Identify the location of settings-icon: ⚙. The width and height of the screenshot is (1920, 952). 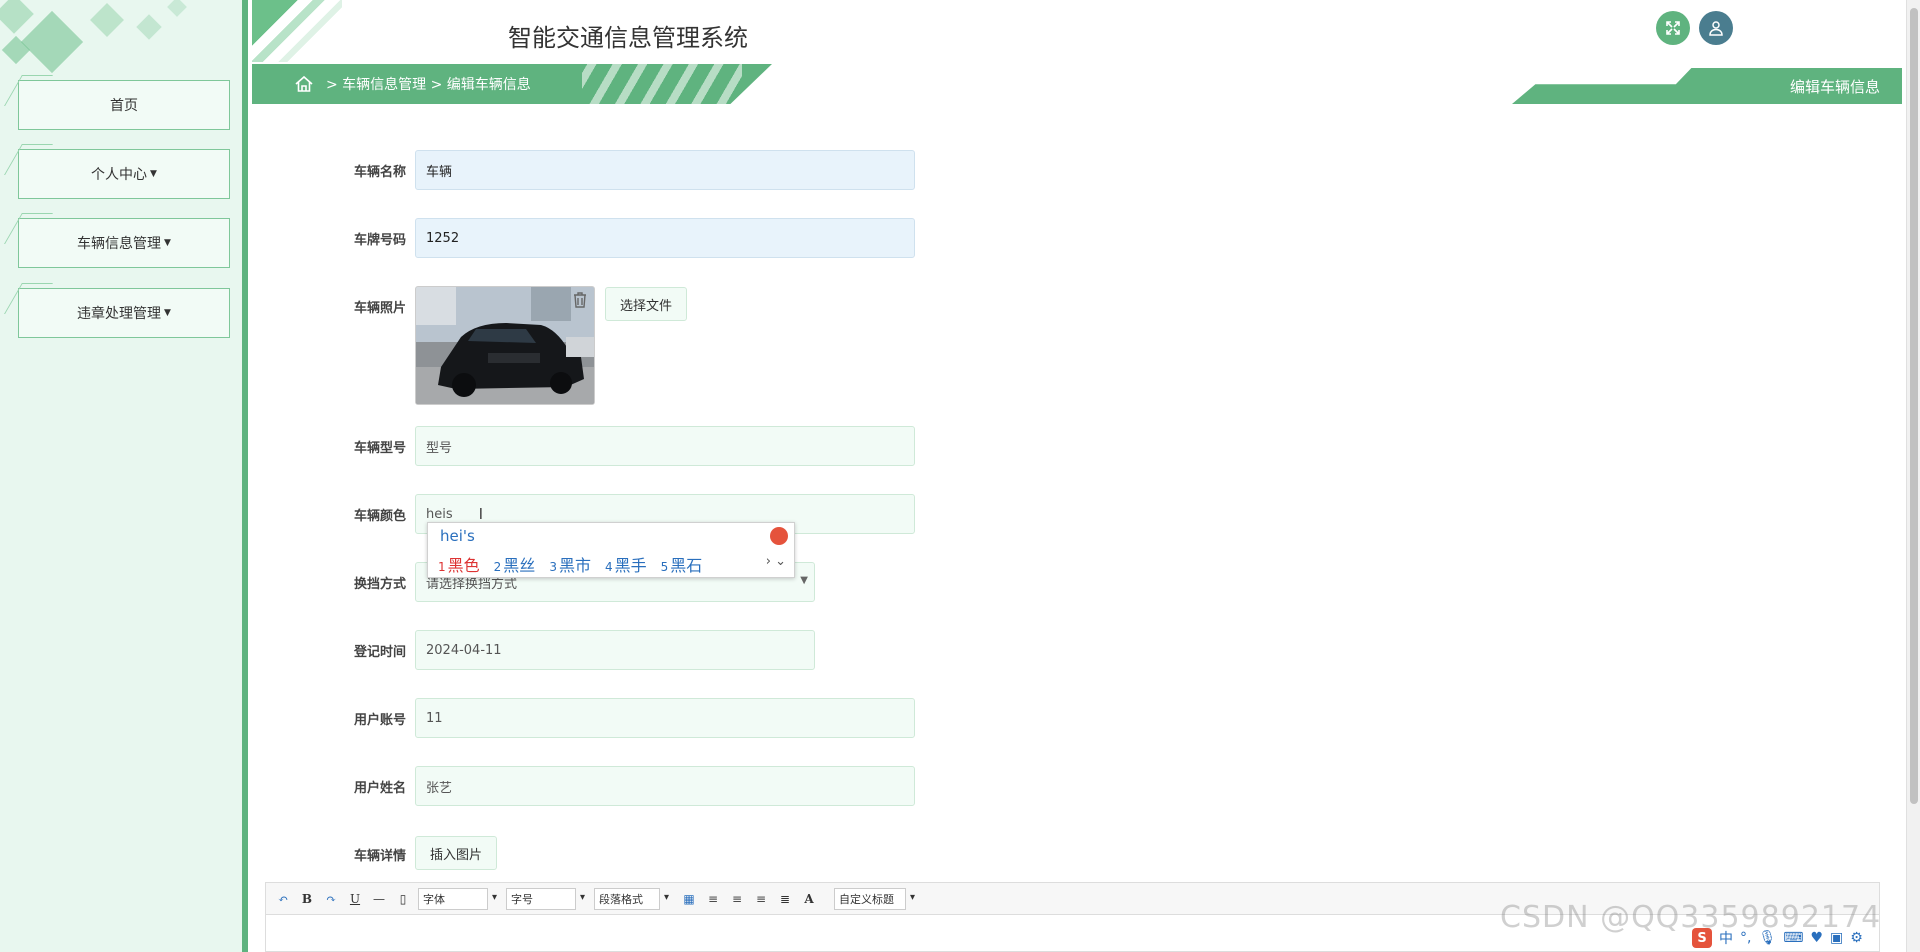
(1856, 938).